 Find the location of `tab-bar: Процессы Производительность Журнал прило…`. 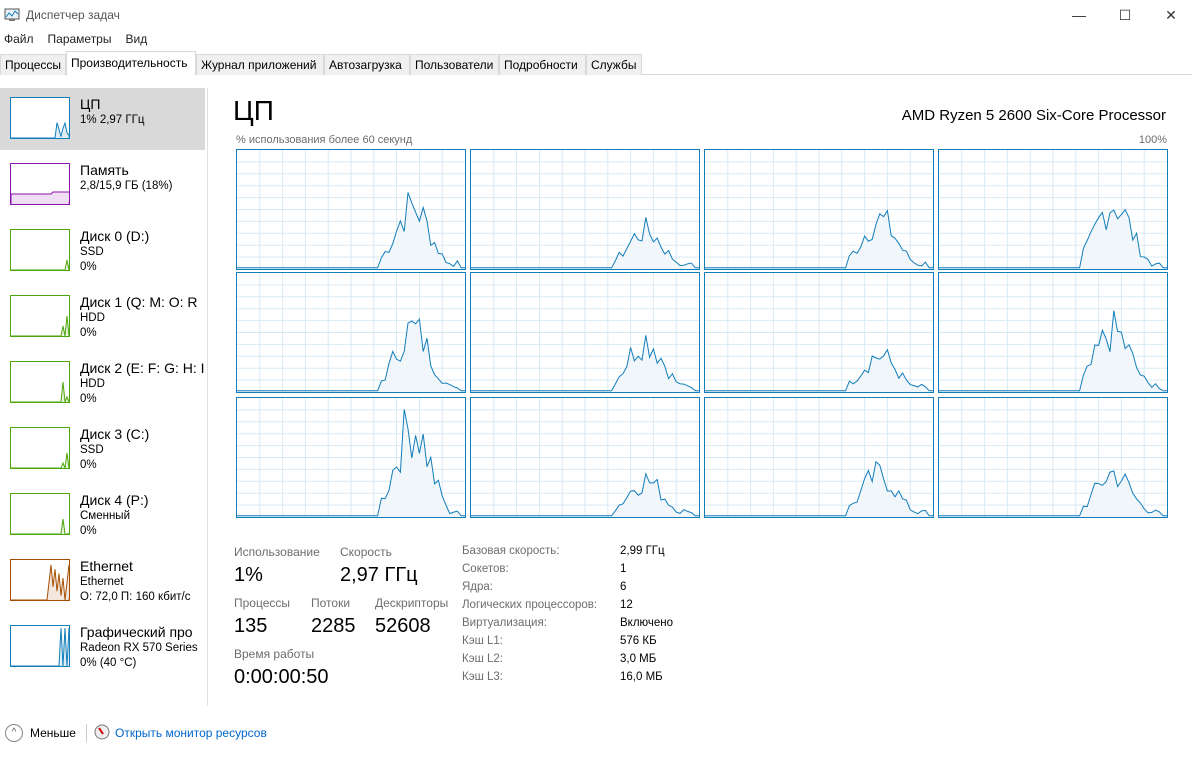

tab-bar: Процессы Производительность Журнал прило… is located at coordinates (596, 63).